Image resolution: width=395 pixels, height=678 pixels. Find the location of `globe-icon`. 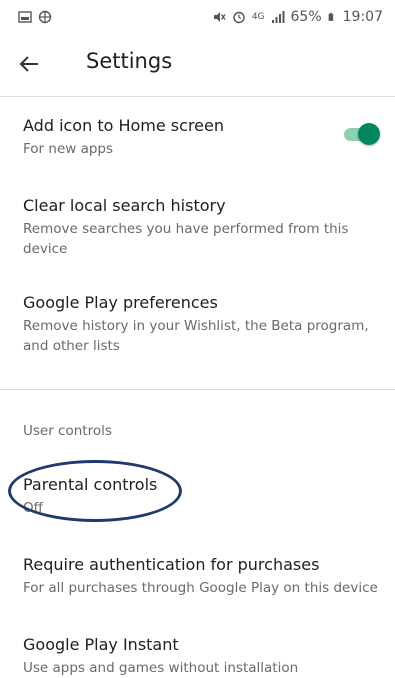

globe-icon is located at coordinates (45, 17).